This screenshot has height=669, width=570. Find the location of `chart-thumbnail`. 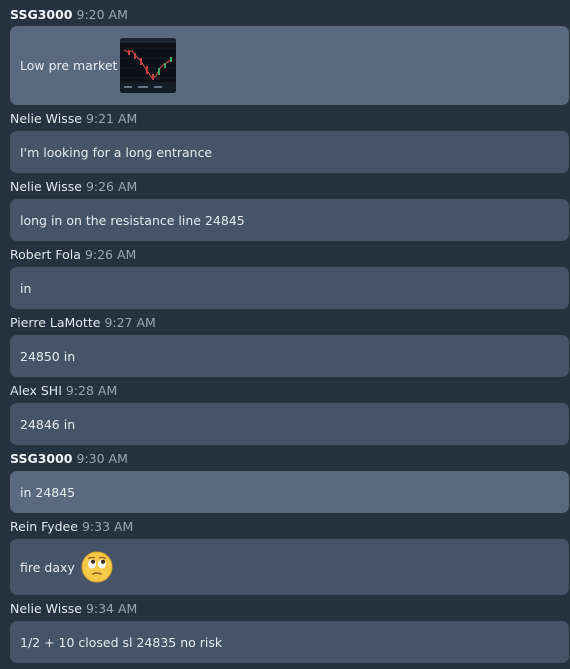

chart-thumbnail is located at coordinates (148, 65).